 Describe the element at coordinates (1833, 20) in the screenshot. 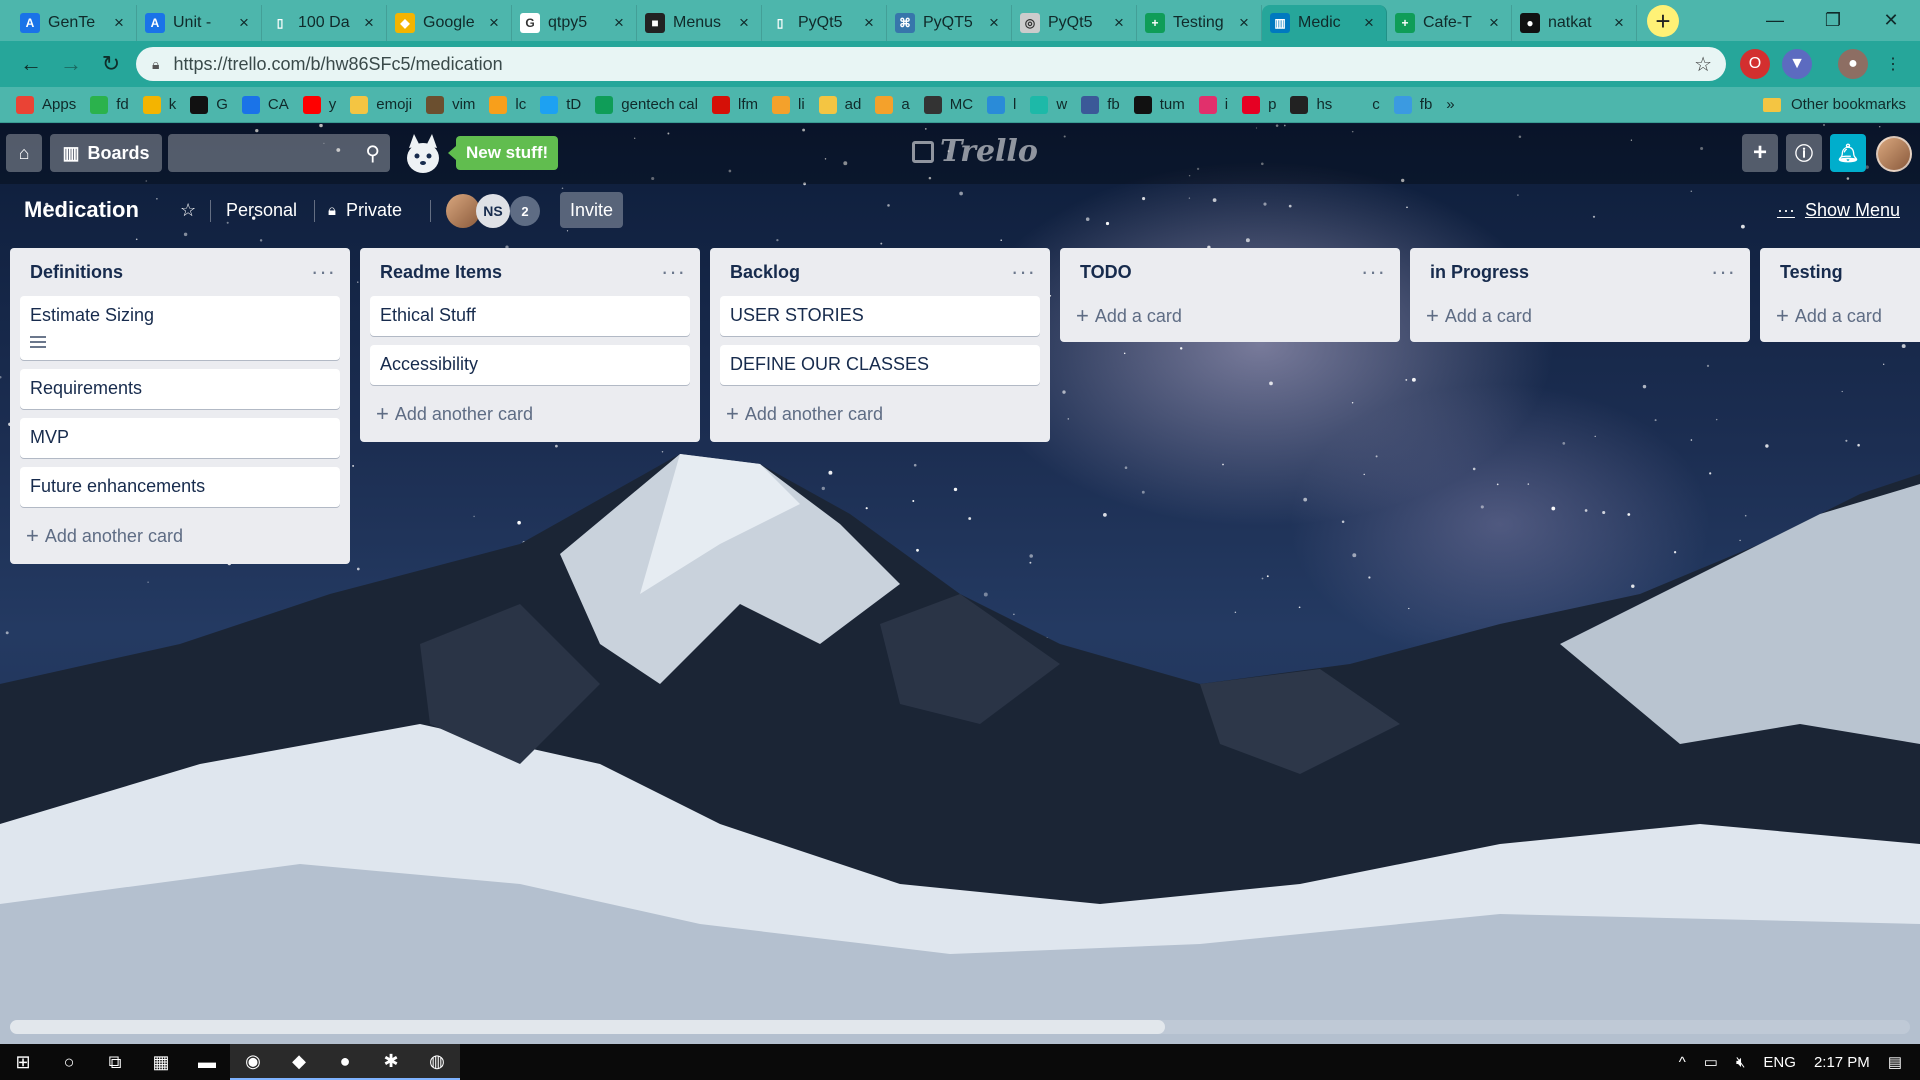

I see `maximize-icon: ❐` at that location.